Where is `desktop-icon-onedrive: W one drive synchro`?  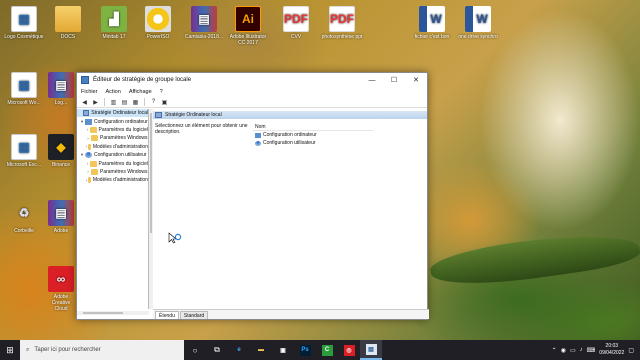 desktop-icon-onedrive: W one drive synchro is located at coordinates (478, 23).